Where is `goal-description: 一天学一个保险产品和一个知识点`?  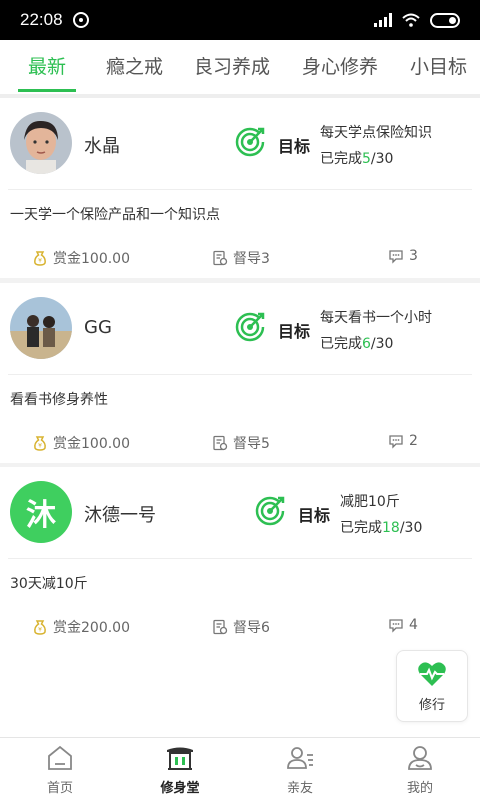 goal-description: 一天学一个保险产品和一个知识点 is located at coordinates (115, 215).